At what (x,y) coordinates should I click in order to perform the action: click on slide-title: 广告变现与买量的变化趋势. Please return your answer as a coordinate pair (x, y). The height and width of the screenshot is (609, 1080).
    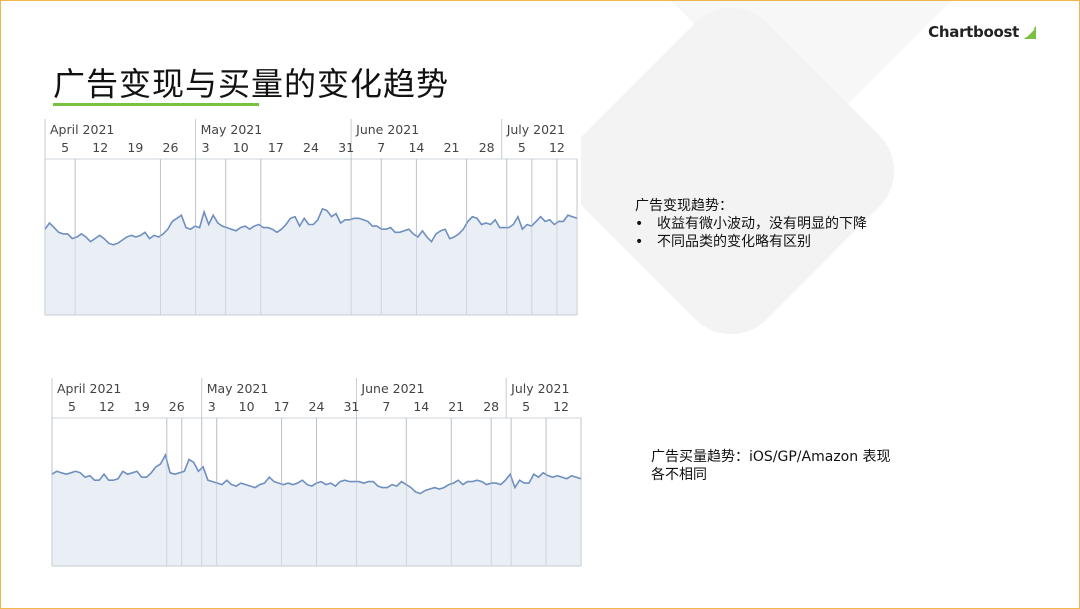
    Looking at the image, I should click on (251, 84).